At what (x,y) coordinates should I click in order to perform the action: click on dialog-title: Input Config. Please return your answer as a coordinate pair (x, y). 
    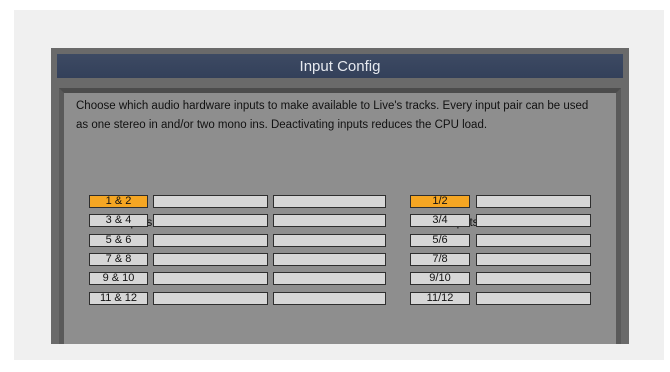
    Looking at the image, I should click on (340, 66).